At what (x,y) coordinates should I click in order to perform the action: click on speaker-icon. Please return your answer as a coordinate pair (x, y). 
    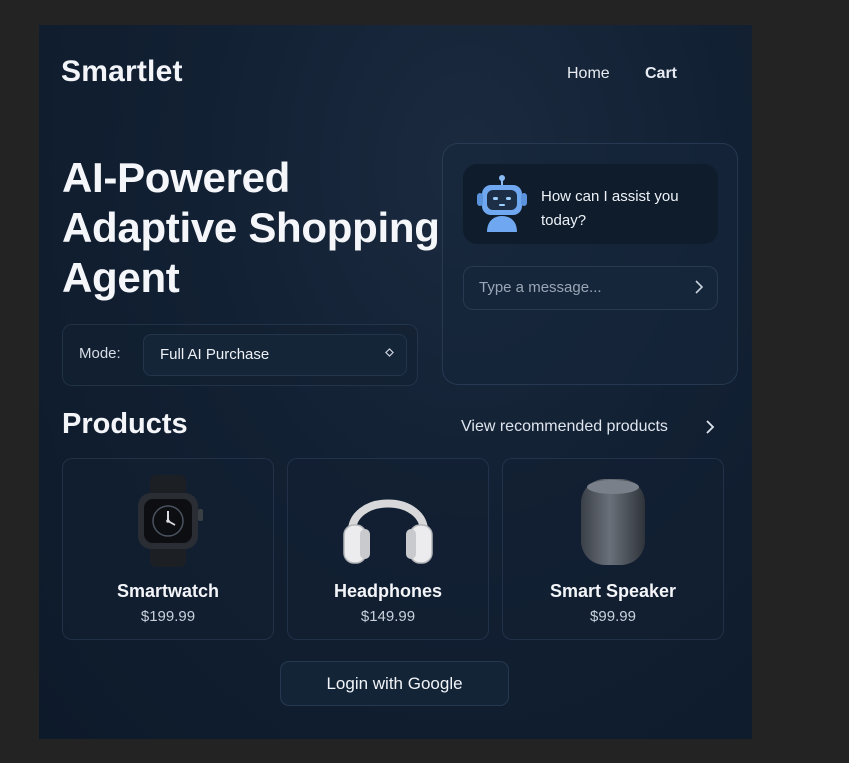
    Looking at the image, I should click on (613, 522).